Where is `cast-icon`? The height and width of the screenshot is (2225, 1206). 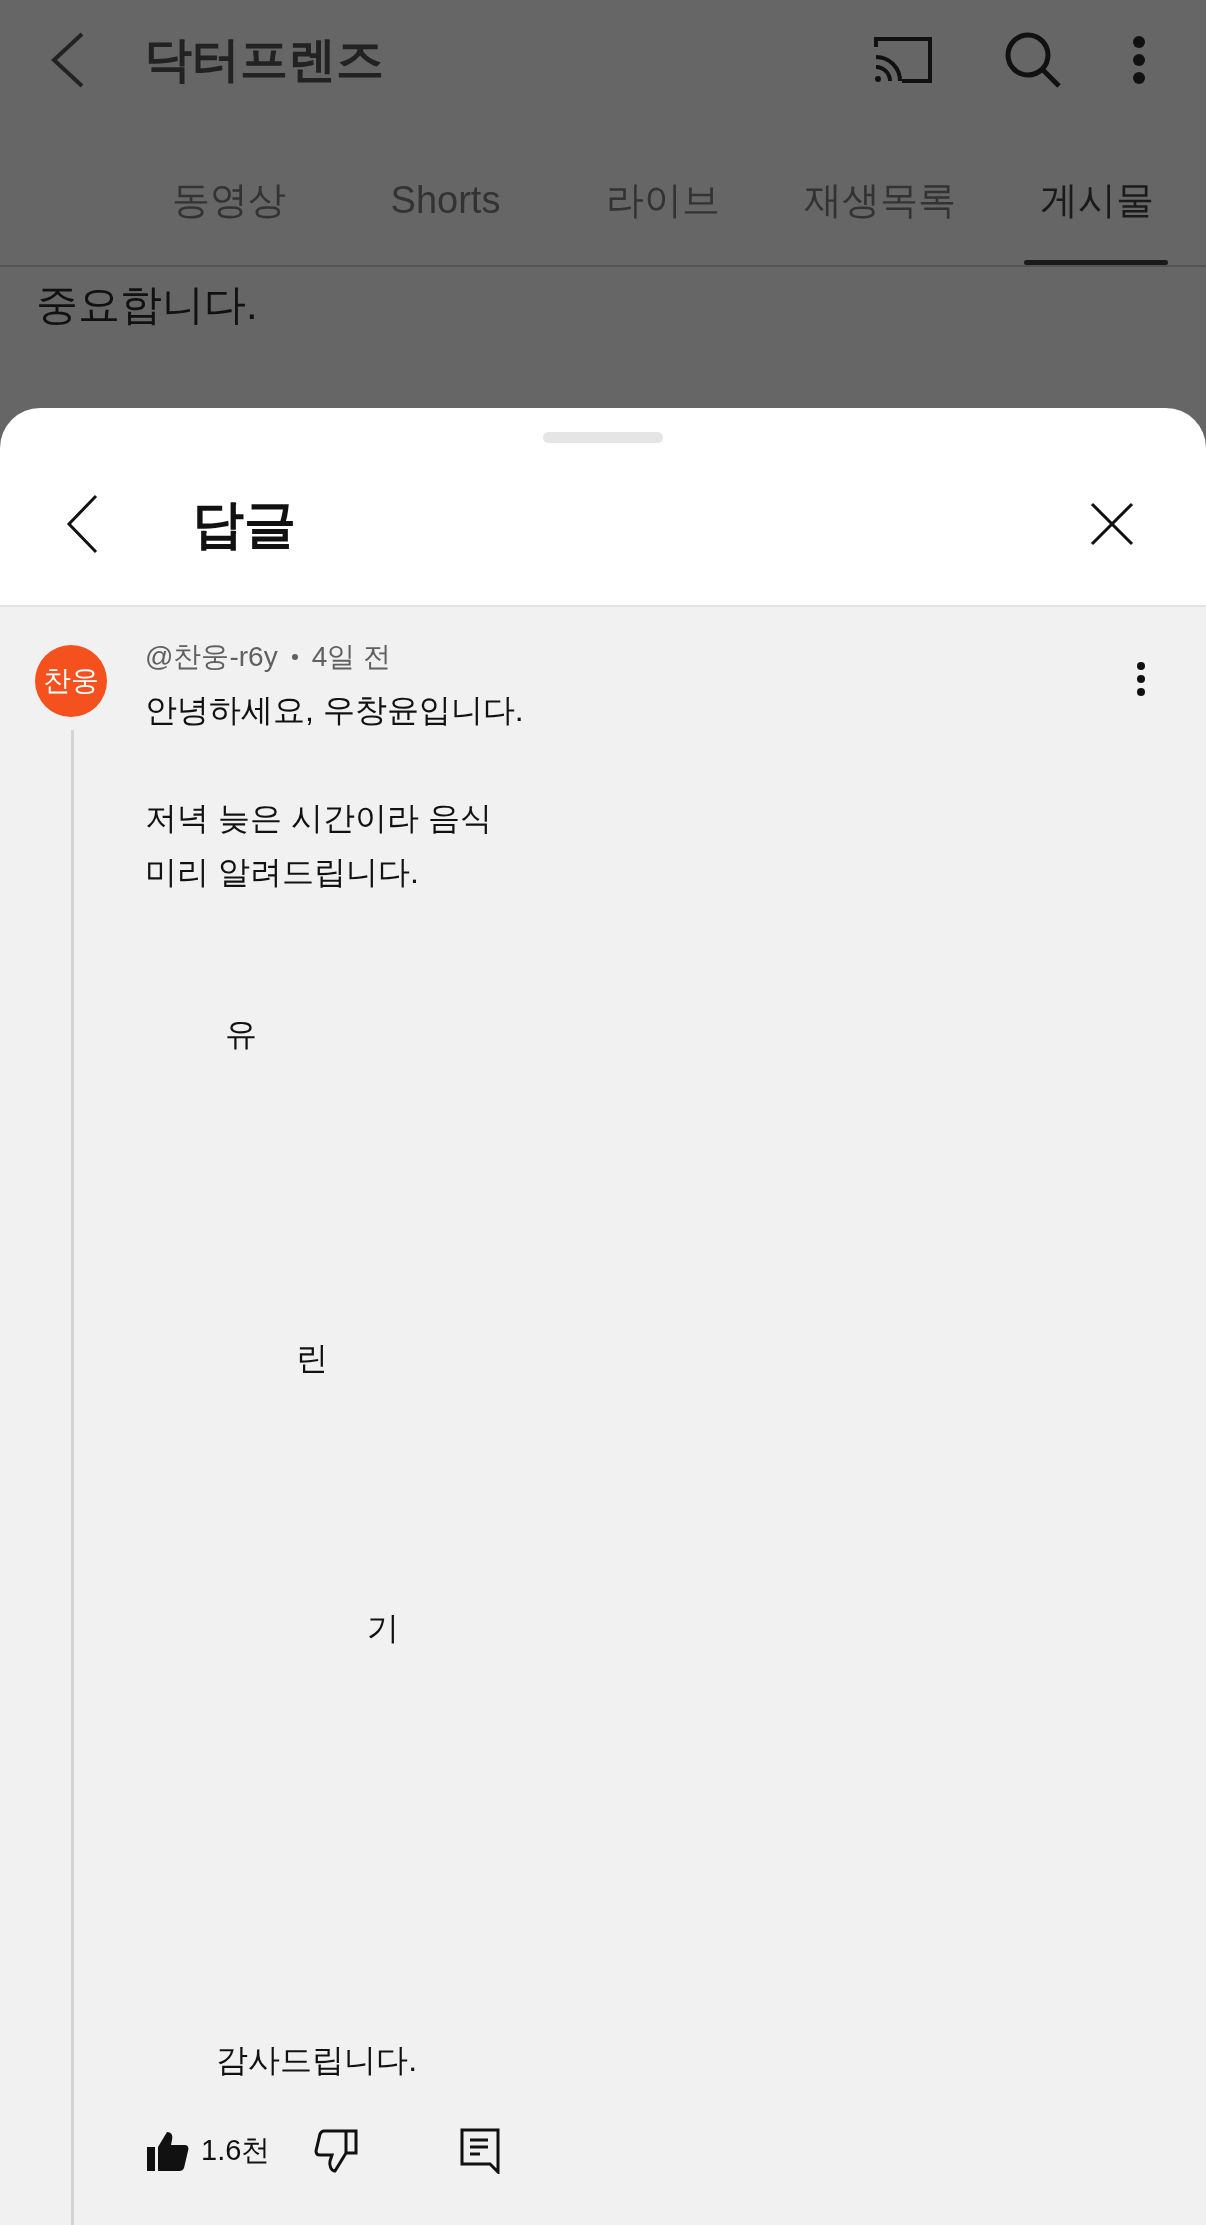 cast-icon is located at coordinates (903, 60).